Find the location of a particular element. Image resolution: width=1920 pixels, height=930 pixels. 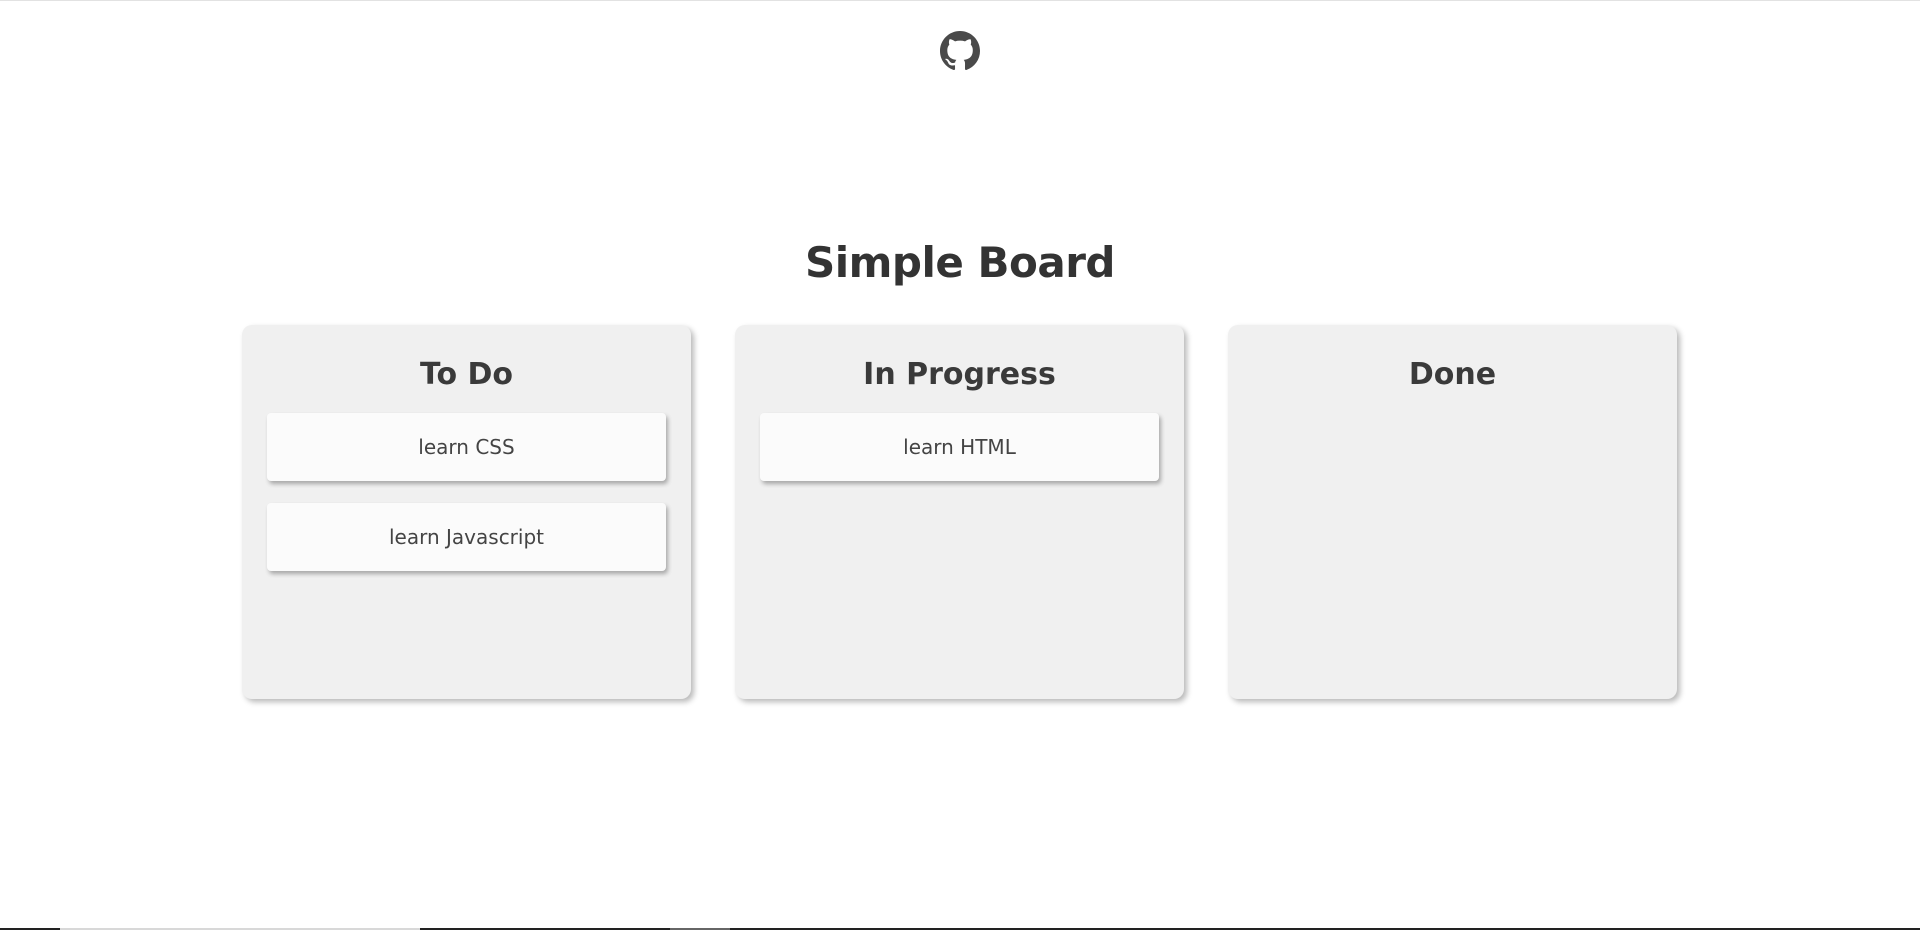

column-in-progress: In Progress learn HTML is located at coordinates (959, 512).